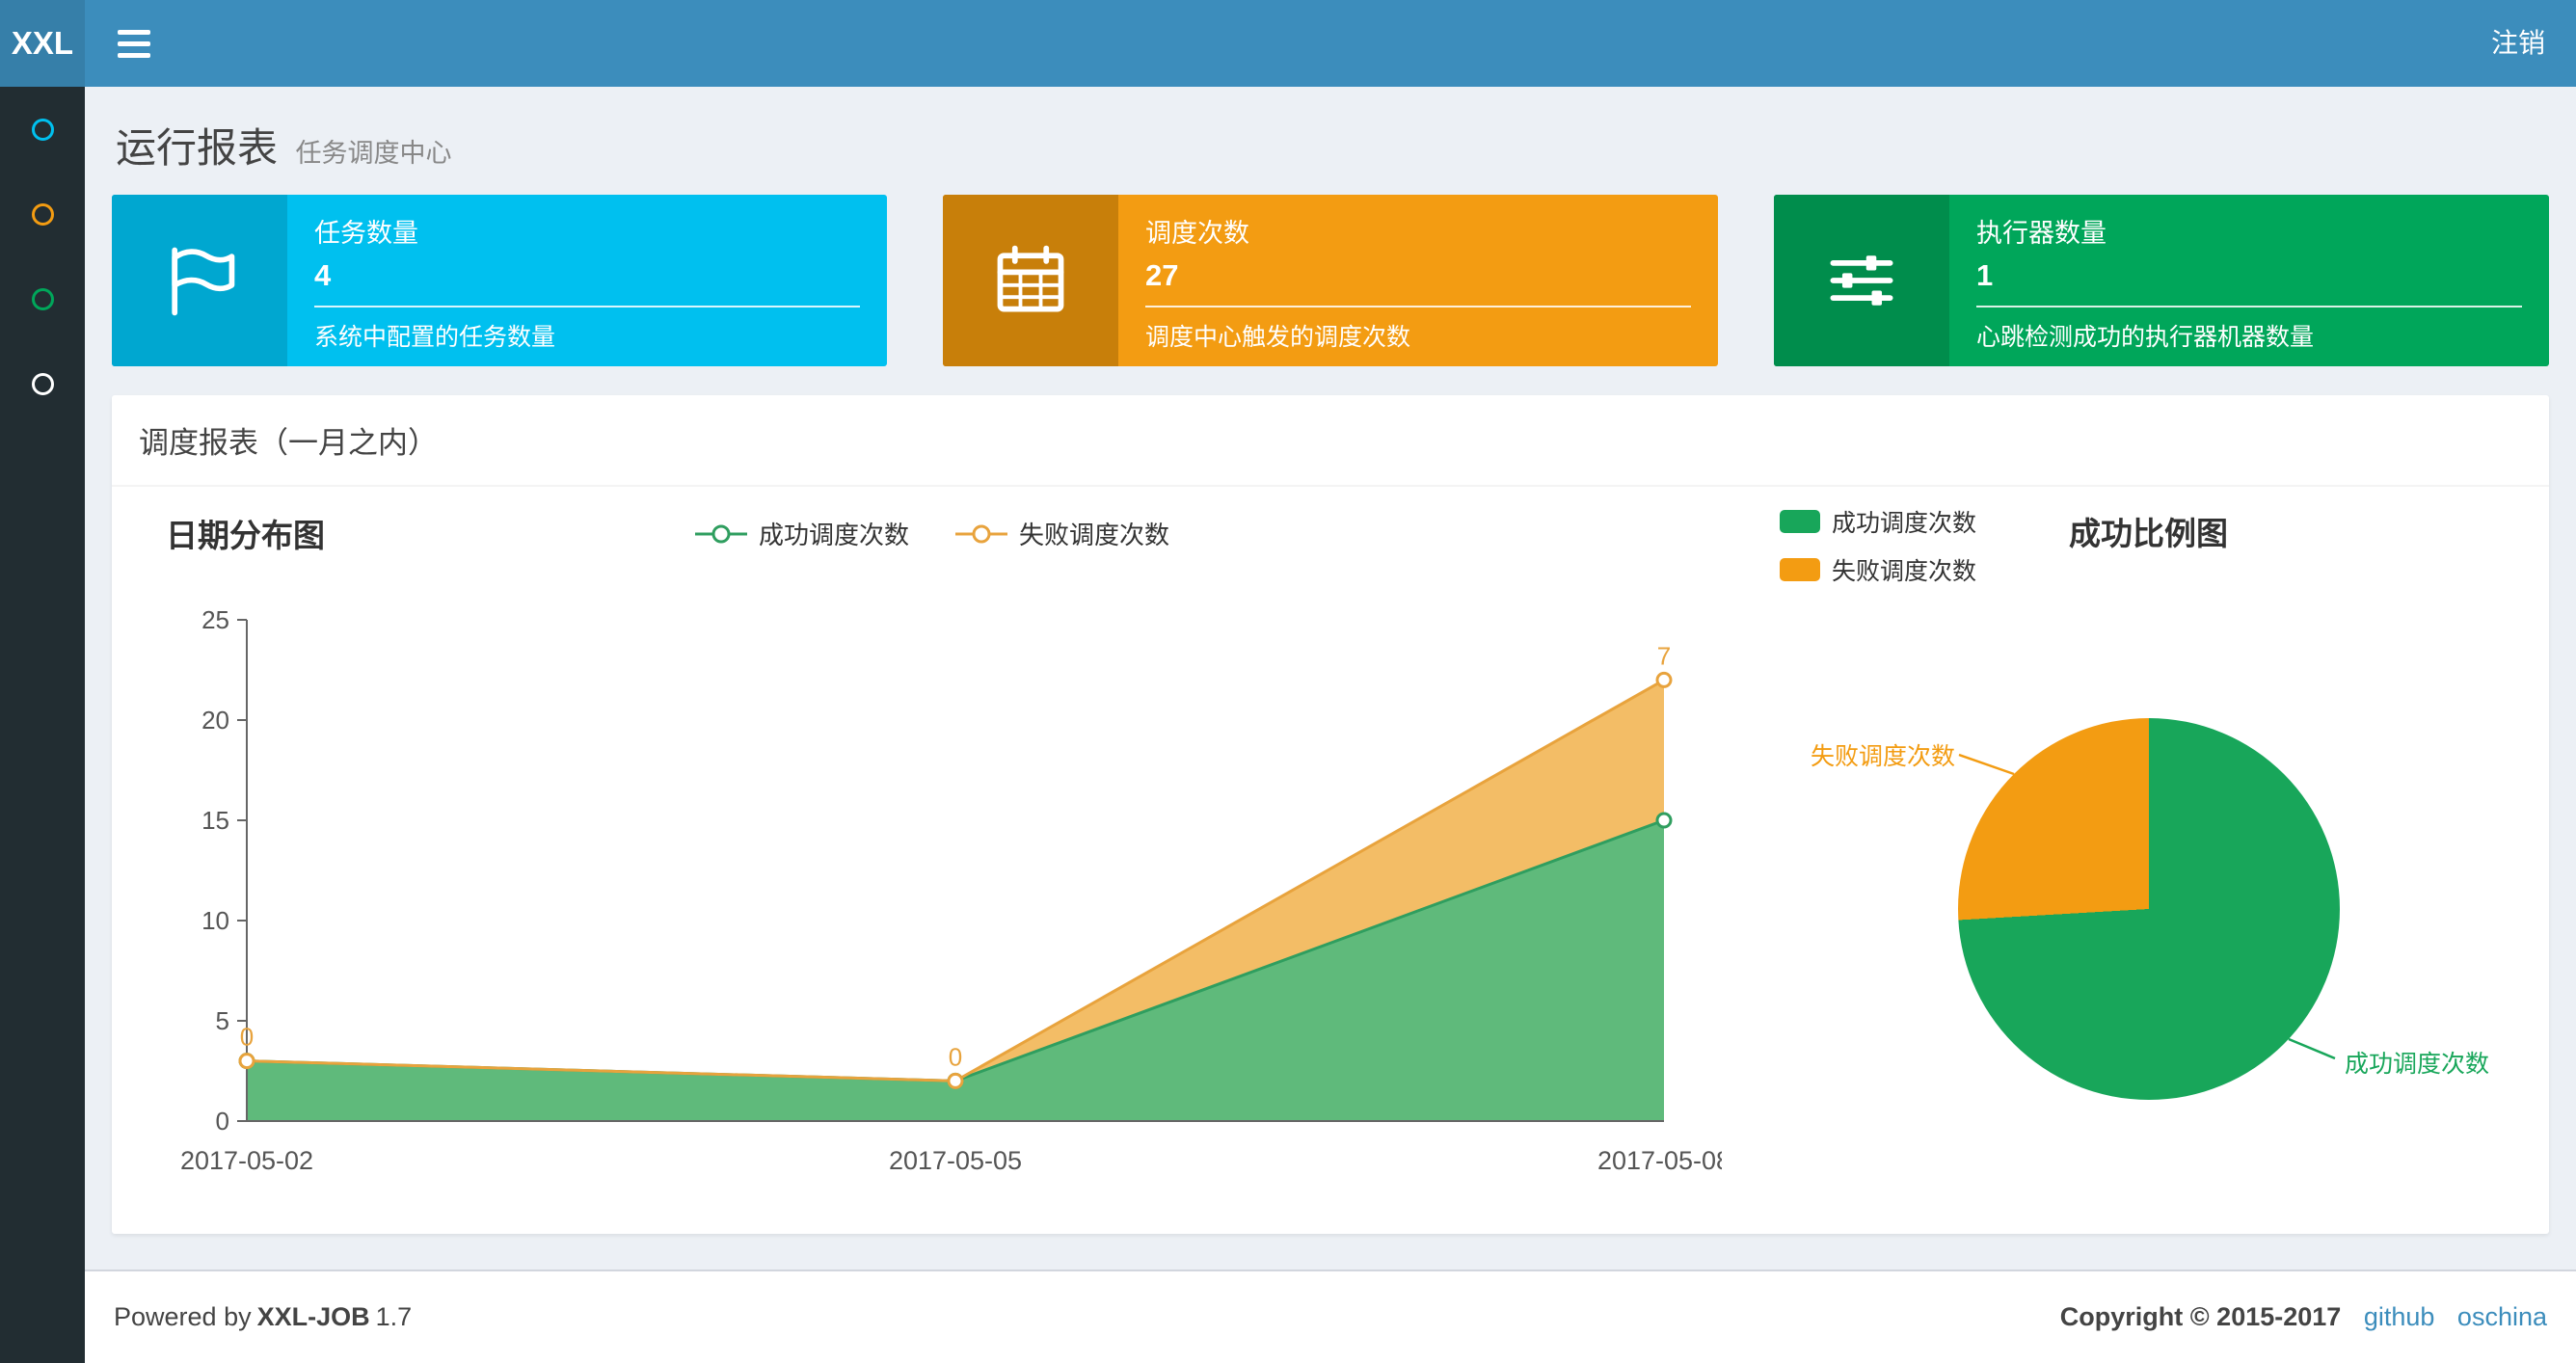  Describe the element at coordinates (223, 1020) in the screenshot. I see `svg-text: 5` at that location.